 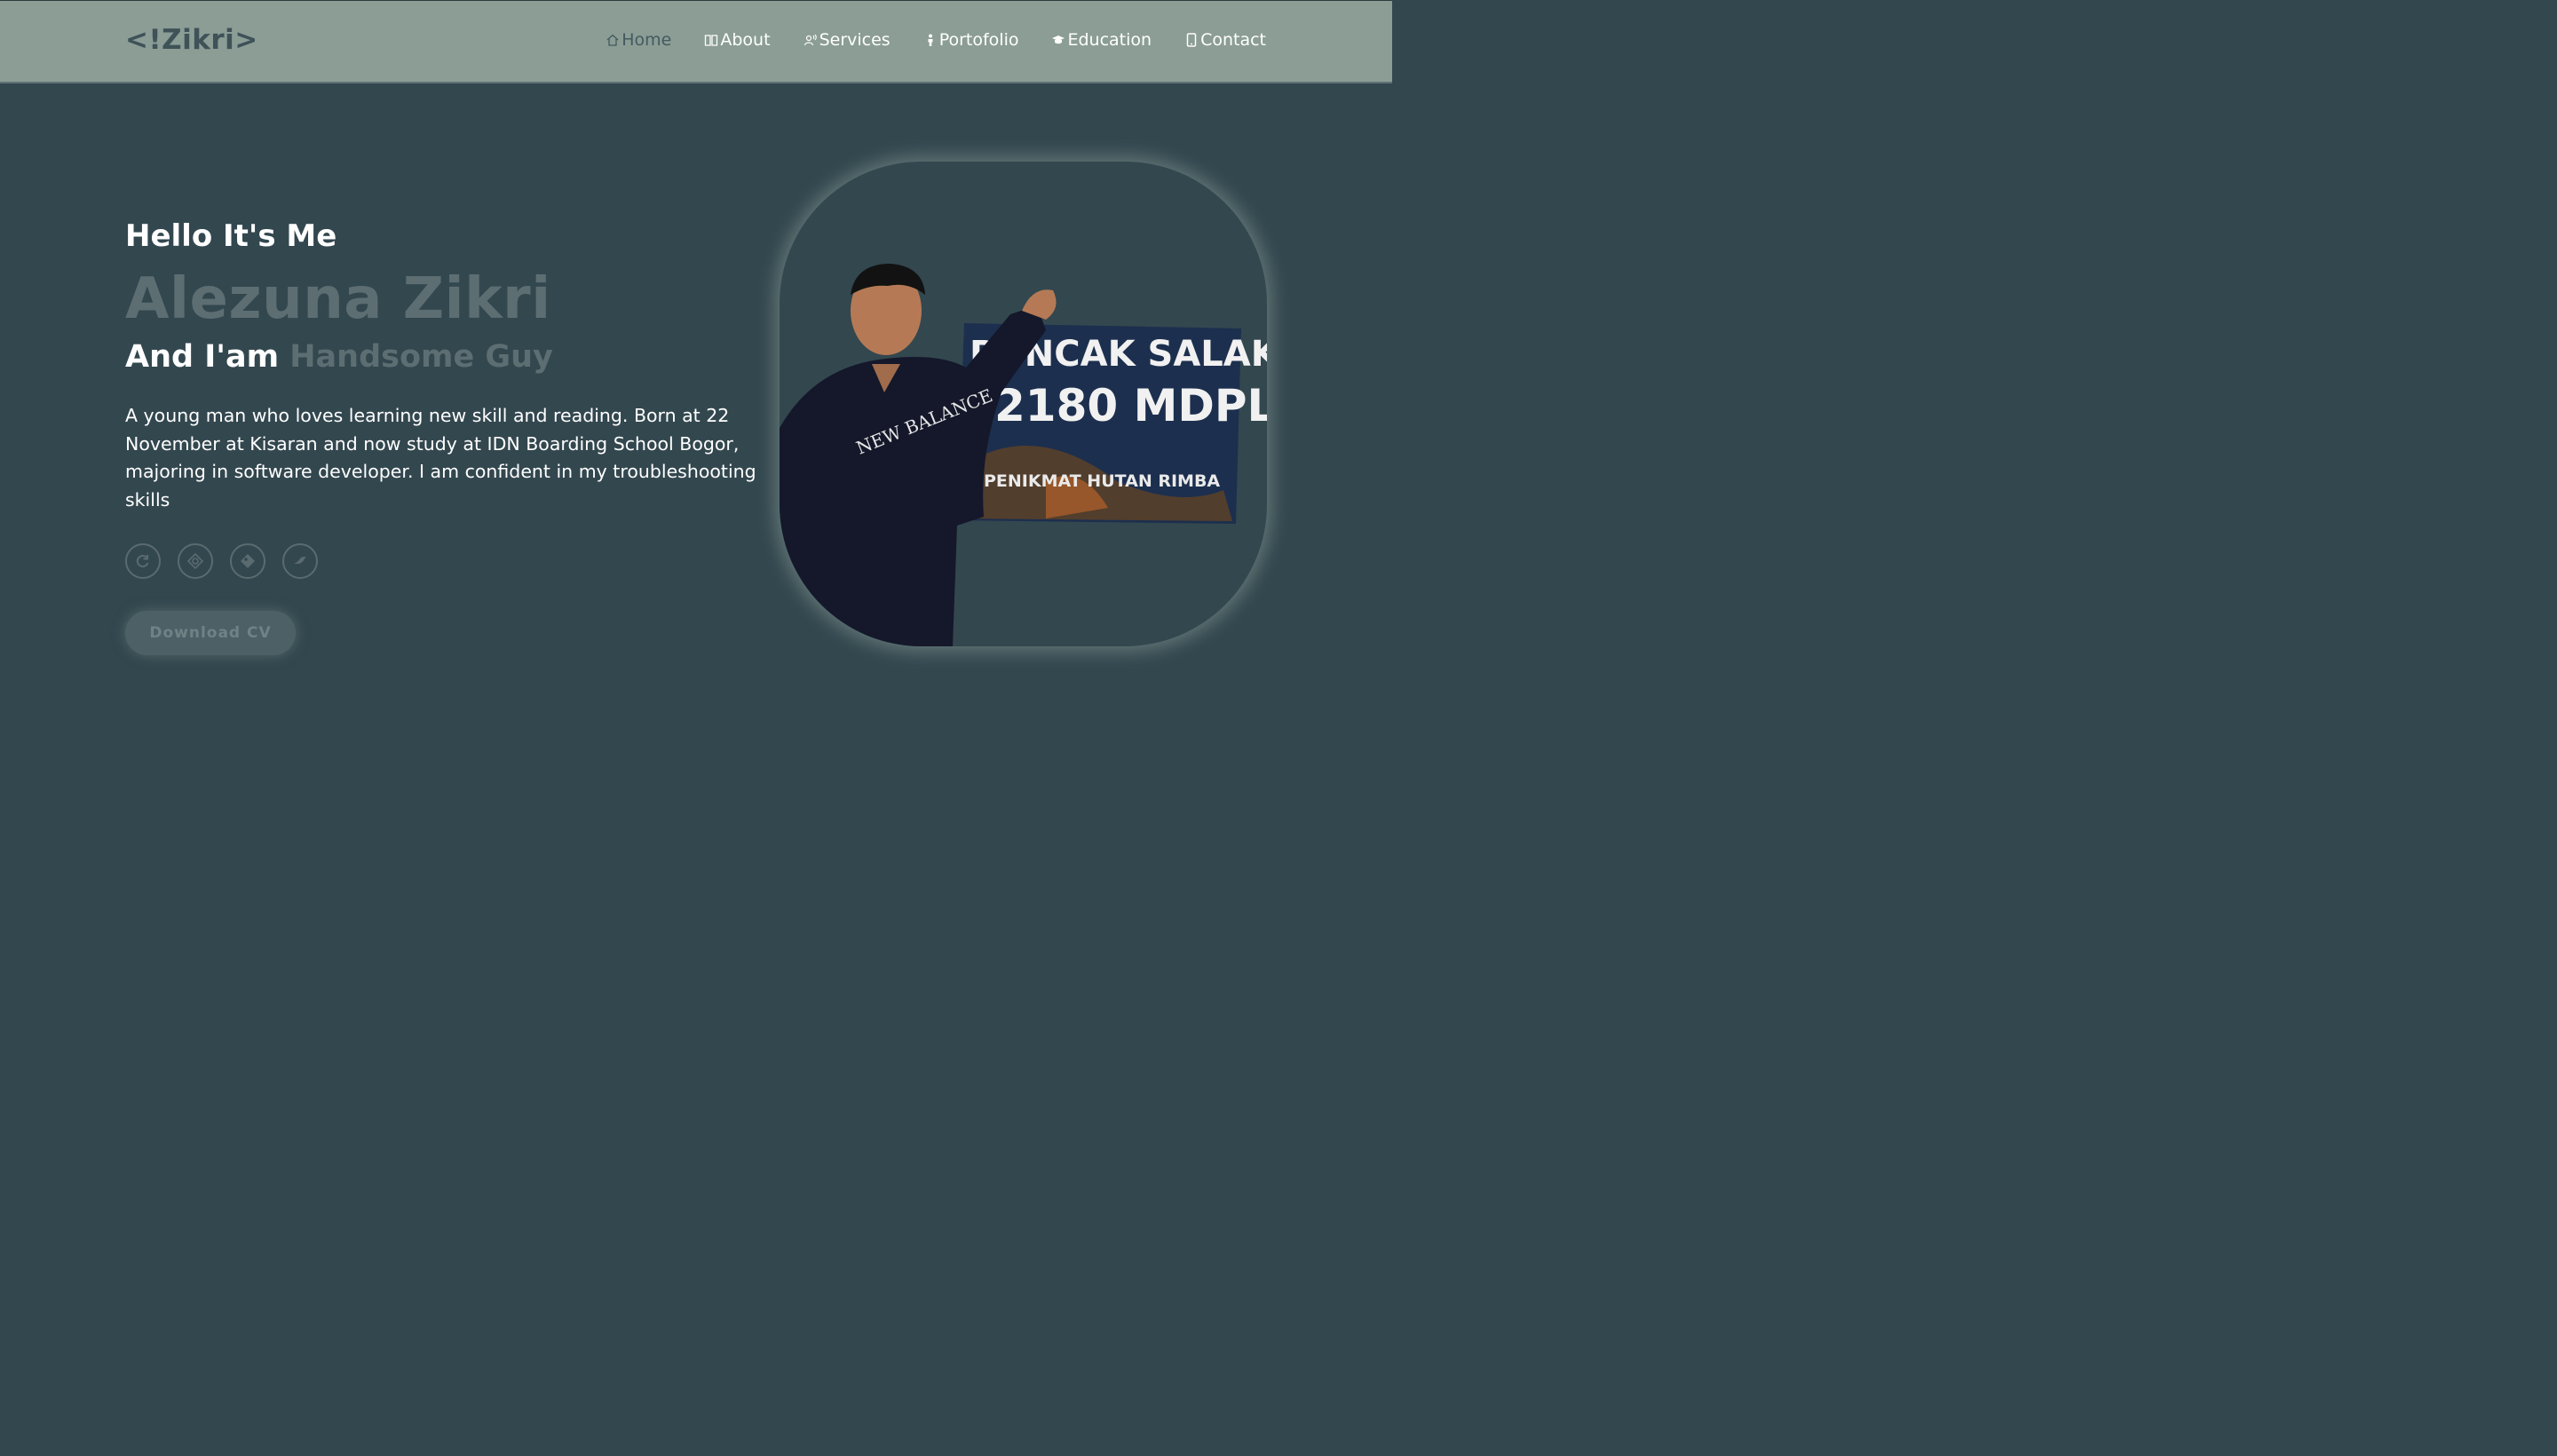 I want to click on social-link-target, so click(x=195, y=561).